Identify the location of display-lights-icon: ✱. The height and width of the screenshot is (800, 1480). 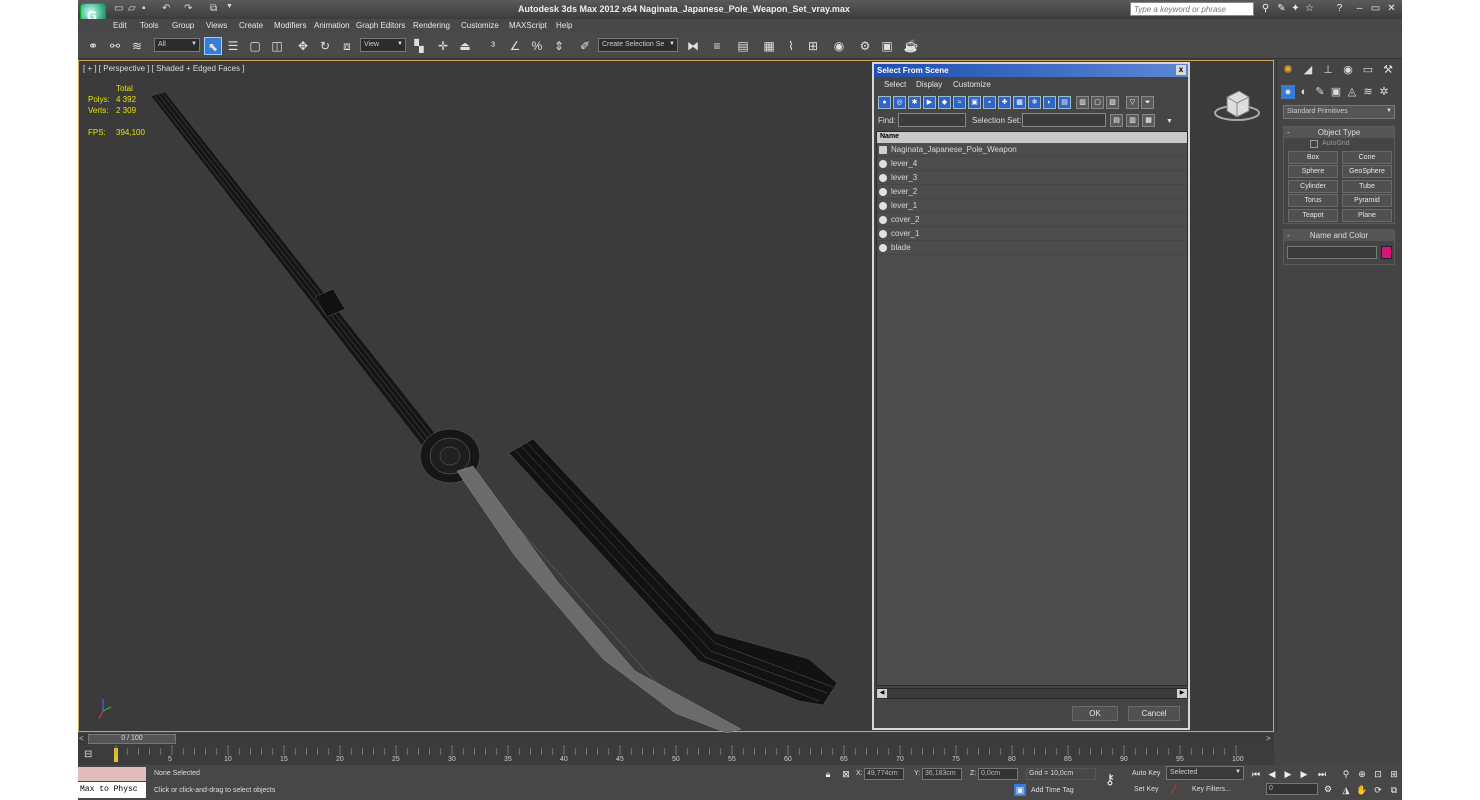
(914, 102).